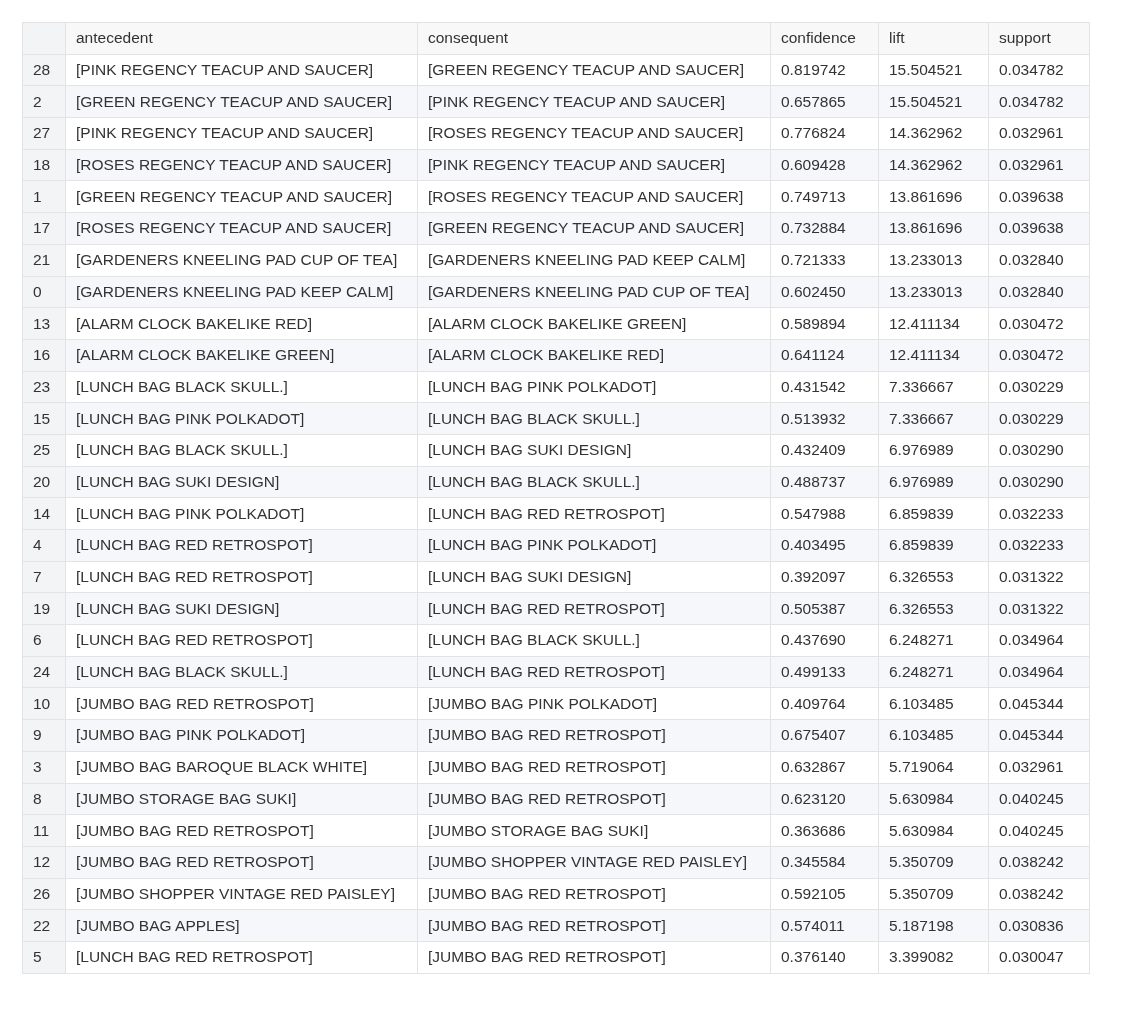 The height and width of the screenshot is (1029, 1131). I want to click on row-index: 22, so click(44, 925).